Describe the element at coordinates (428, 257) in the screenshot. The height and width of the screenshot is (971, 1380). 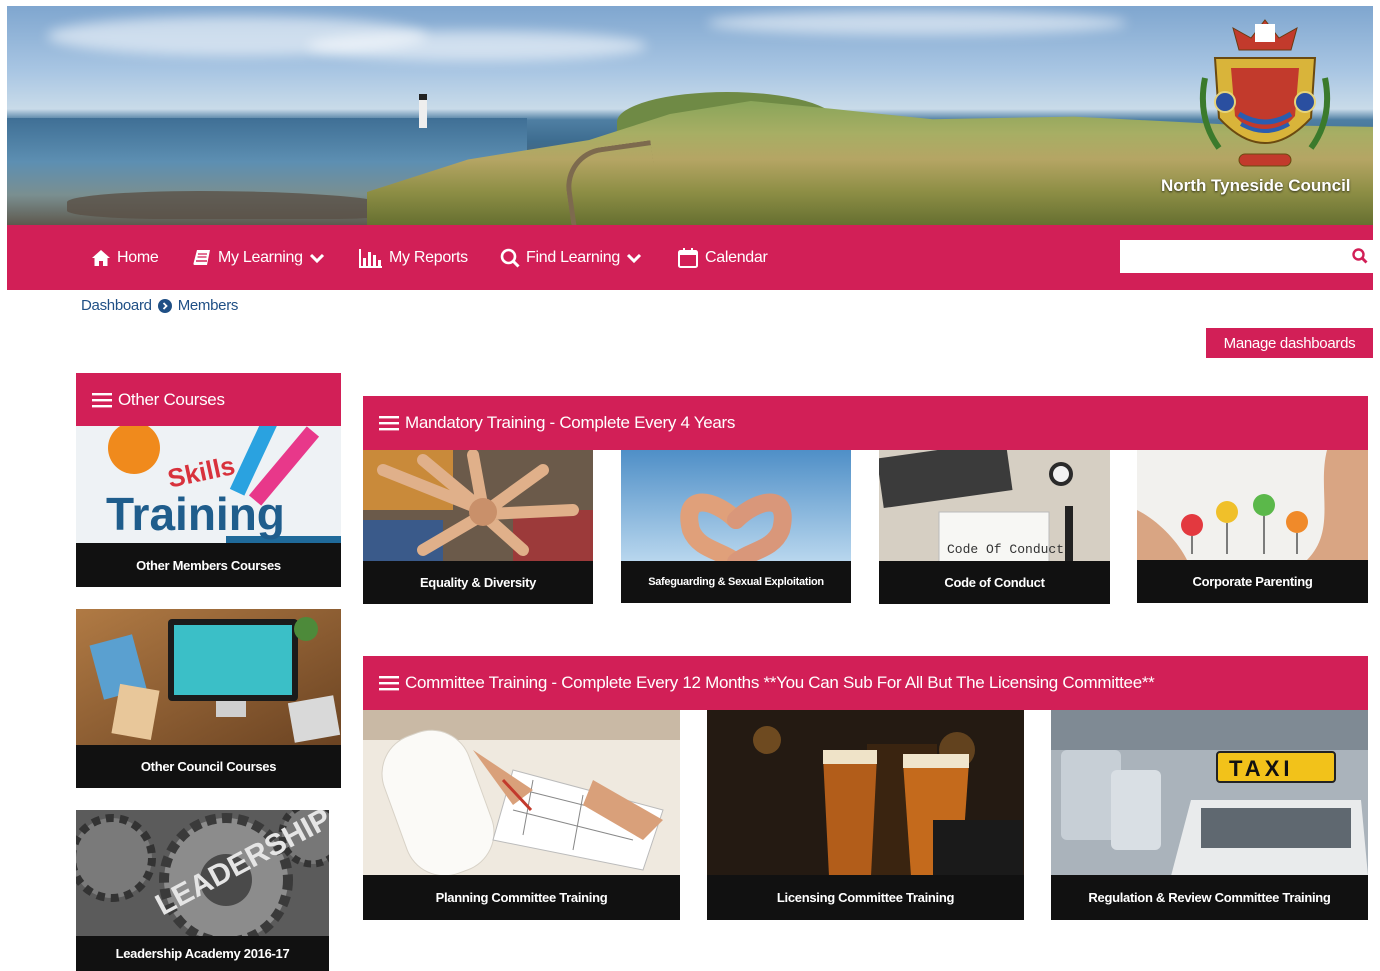
I see `nav-my-reports-label: My Reports` at that location.